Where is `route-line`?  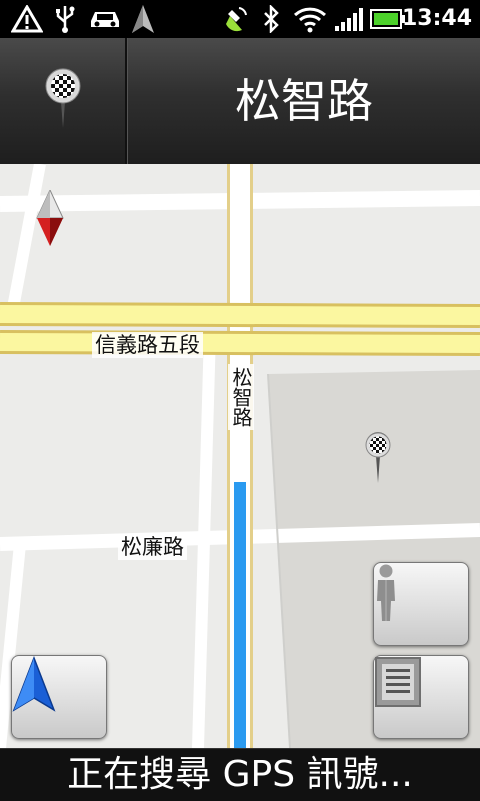
route-line is located at coordinates (240, 615).